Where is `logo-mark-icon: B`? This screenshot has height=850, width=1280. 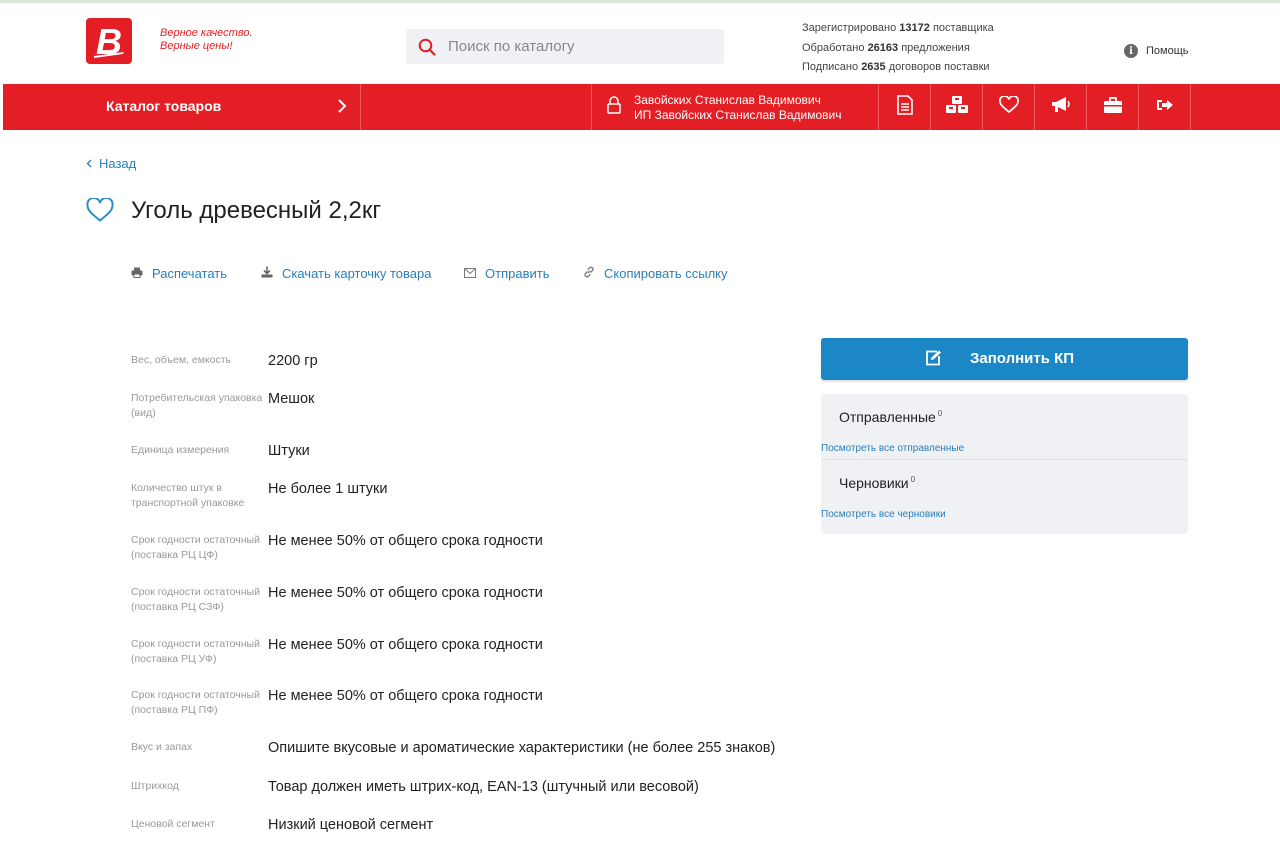 logo-mark-icon: B is located at coordinates (109, 41).